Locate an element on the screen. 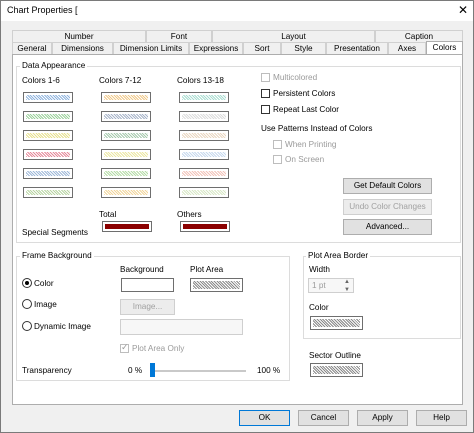 The height and width of the screenshot is (433, 474). tab-axes: Axes is located at coordinates (407, 48).